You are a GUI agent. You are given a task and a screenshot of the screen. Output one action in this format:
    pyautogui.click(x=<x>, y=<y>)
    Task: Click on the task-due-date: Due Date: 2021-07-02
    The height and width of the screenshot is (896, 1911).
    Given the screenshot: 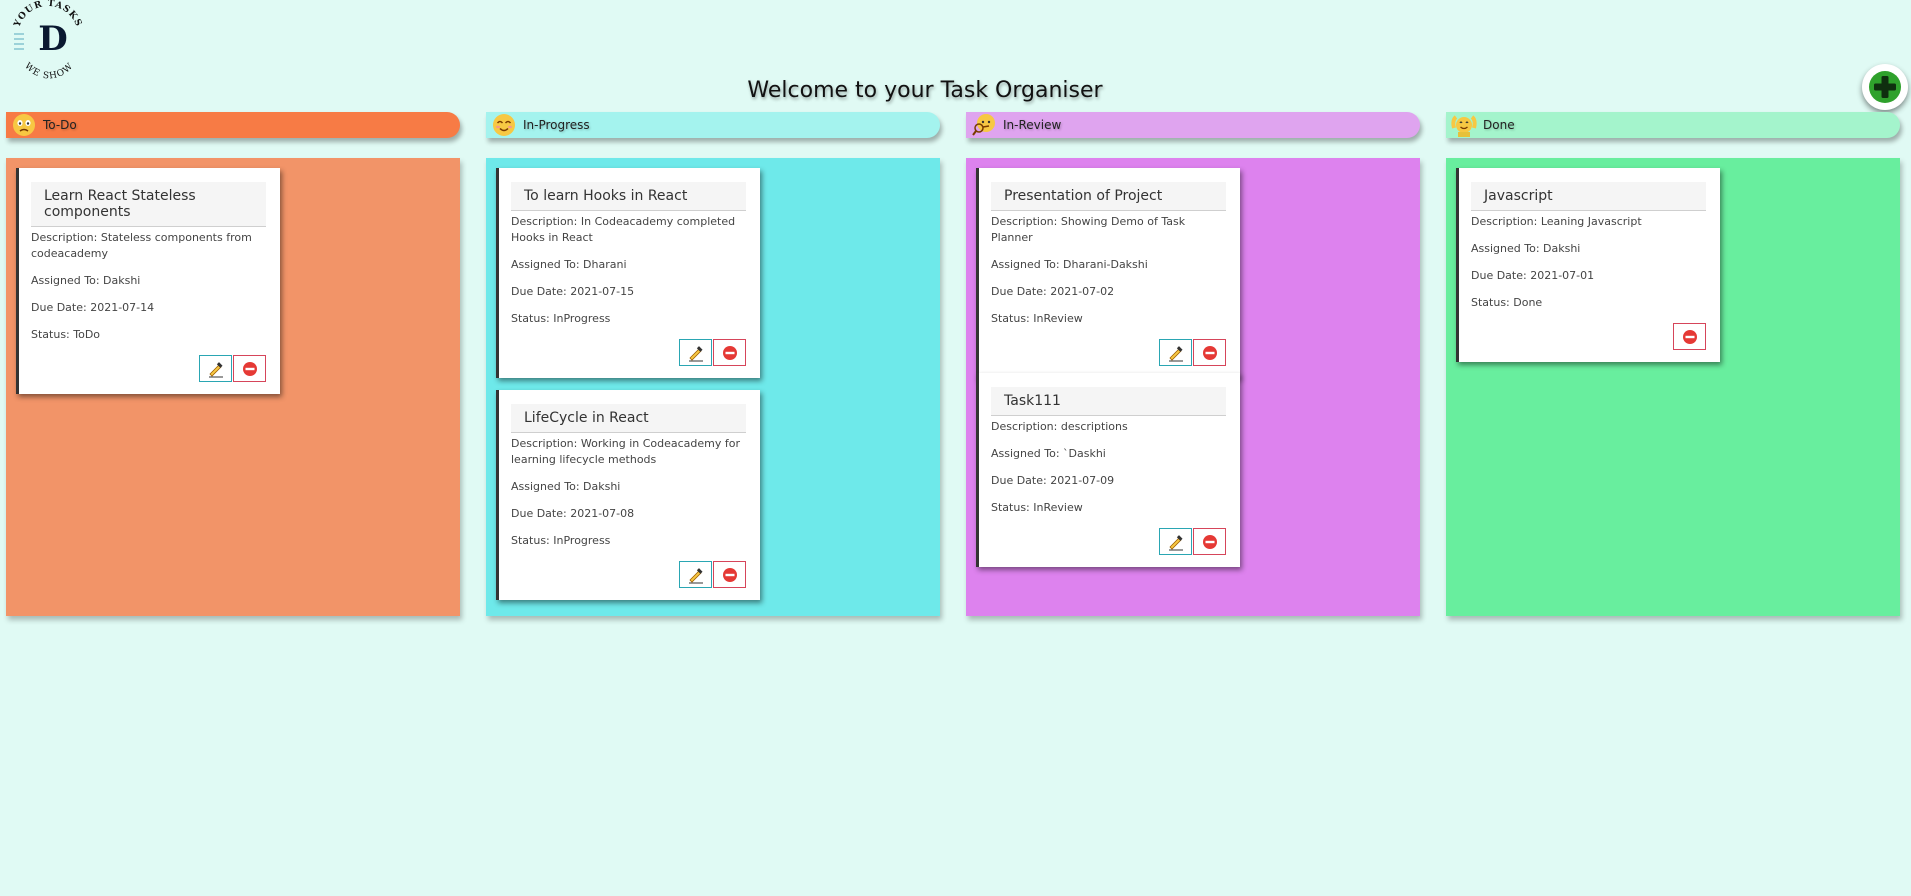 What is the action you would take?
    pyautogui.click(x=1053, y=291)
    